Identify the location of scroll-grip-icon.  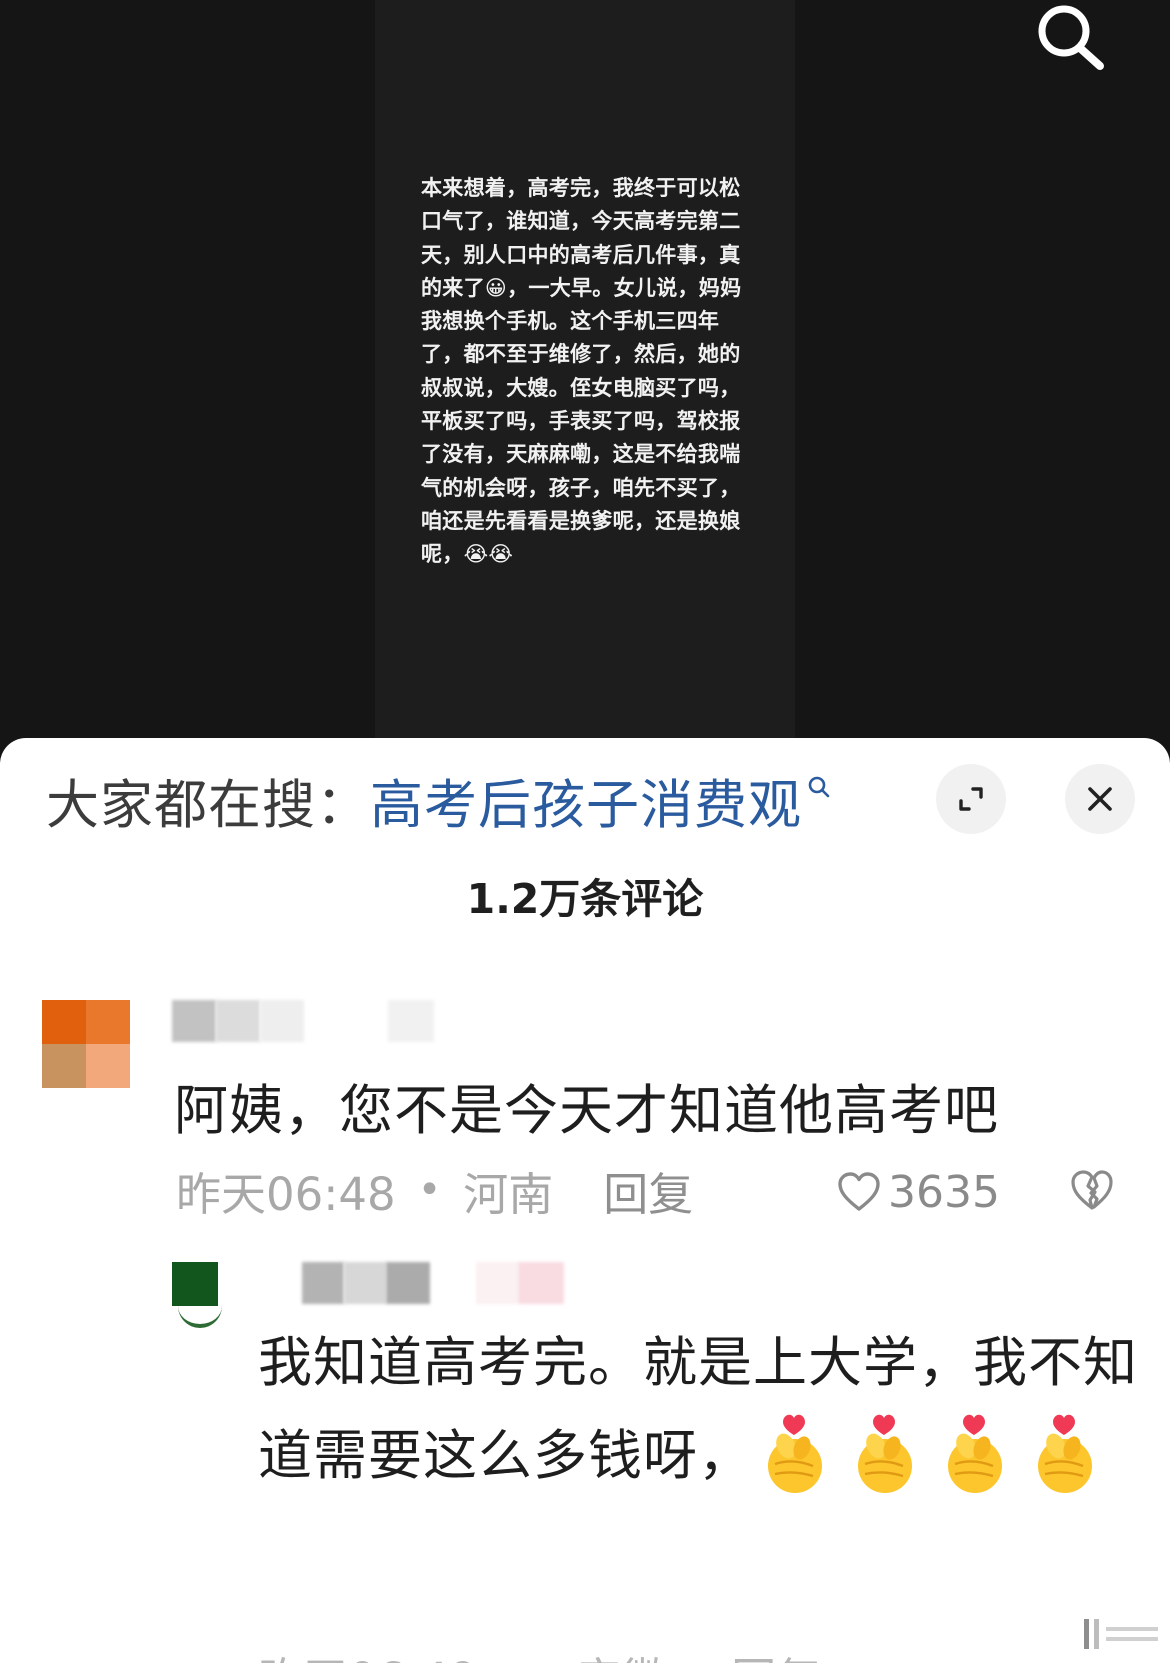
(1121, 1633).